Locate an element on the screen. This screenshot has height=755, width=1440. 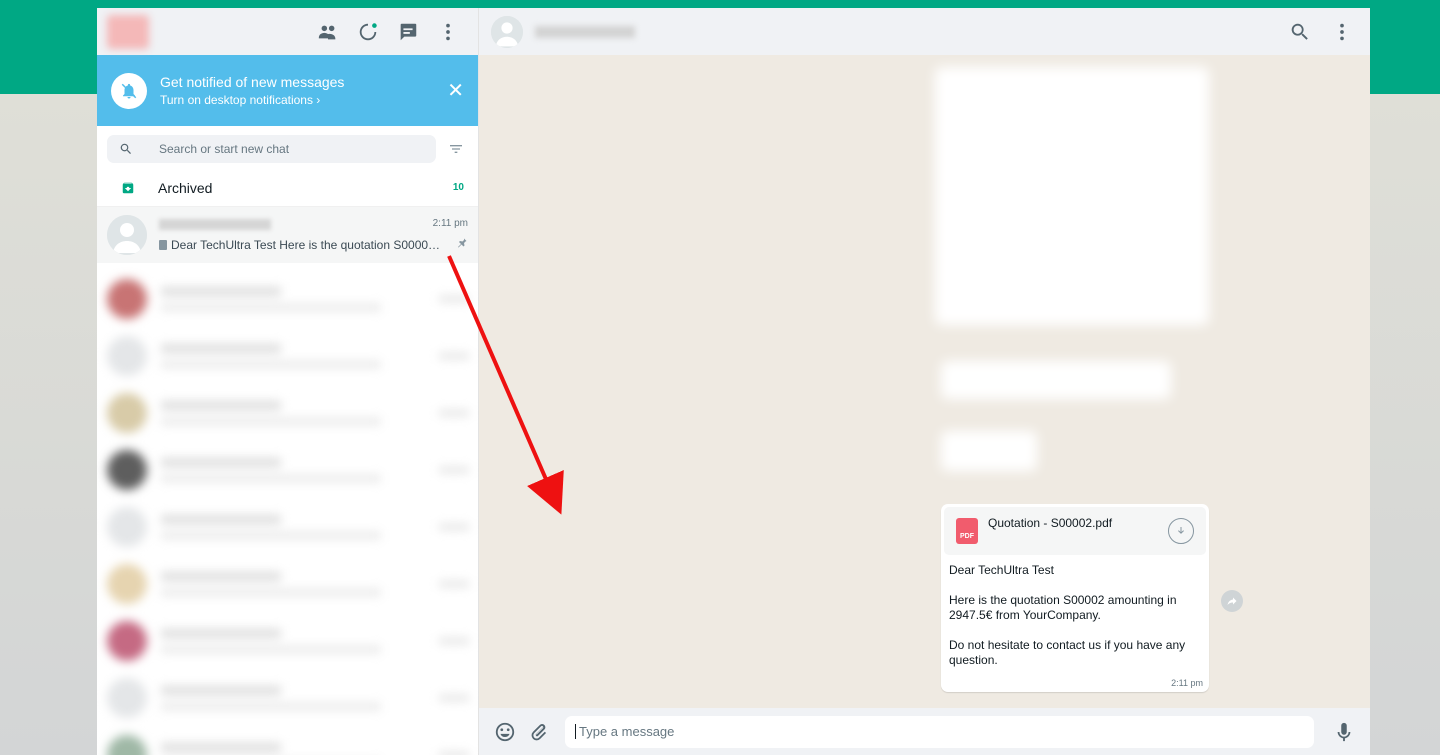
community-icon is located at coordinates (328, 32).